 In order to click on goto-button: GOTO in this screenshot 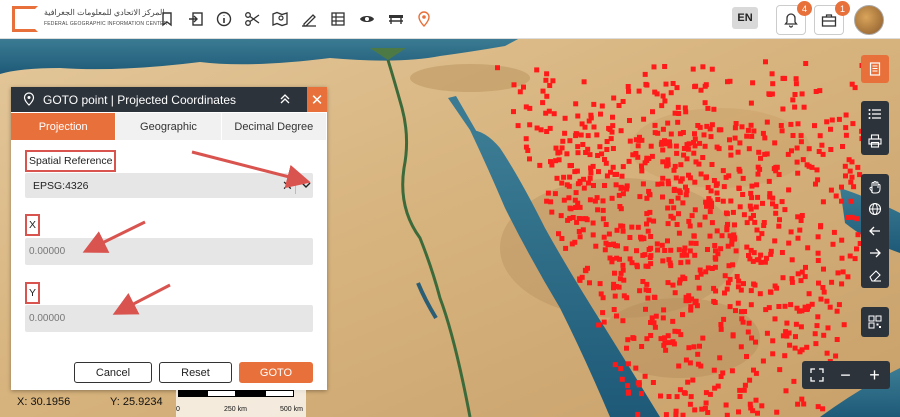, I will do `click(276, 372)`.